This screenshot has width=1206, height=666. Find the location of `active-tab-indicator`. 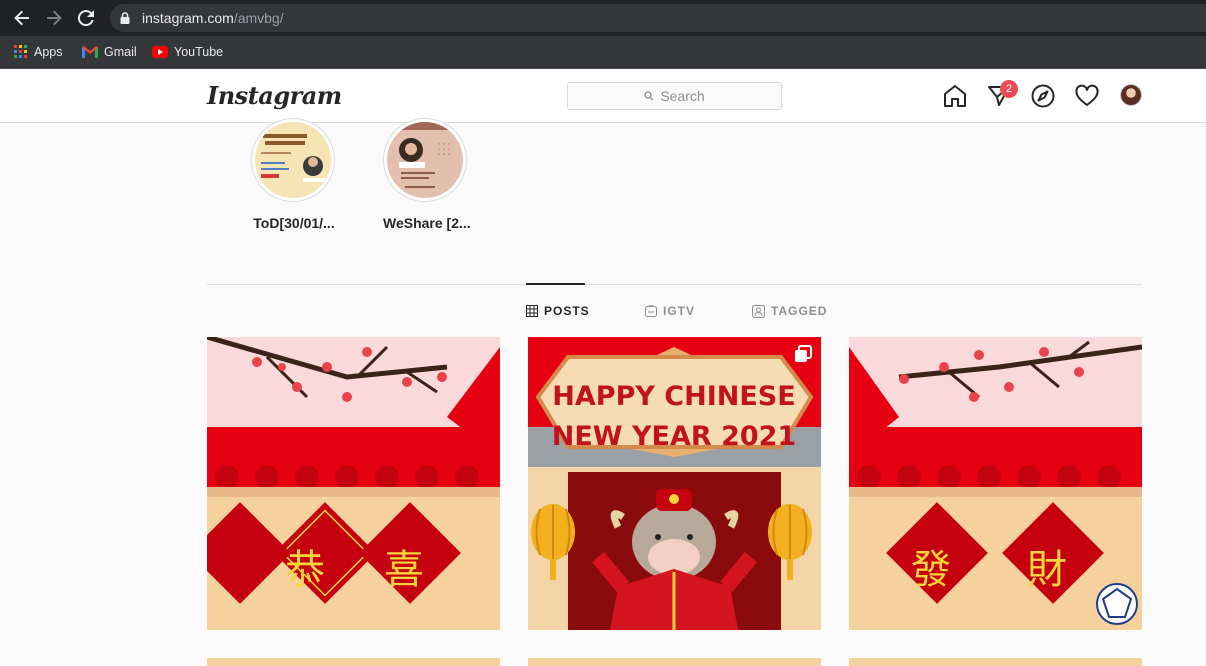

active-tab-indicator is located at coordinates (555, 284).